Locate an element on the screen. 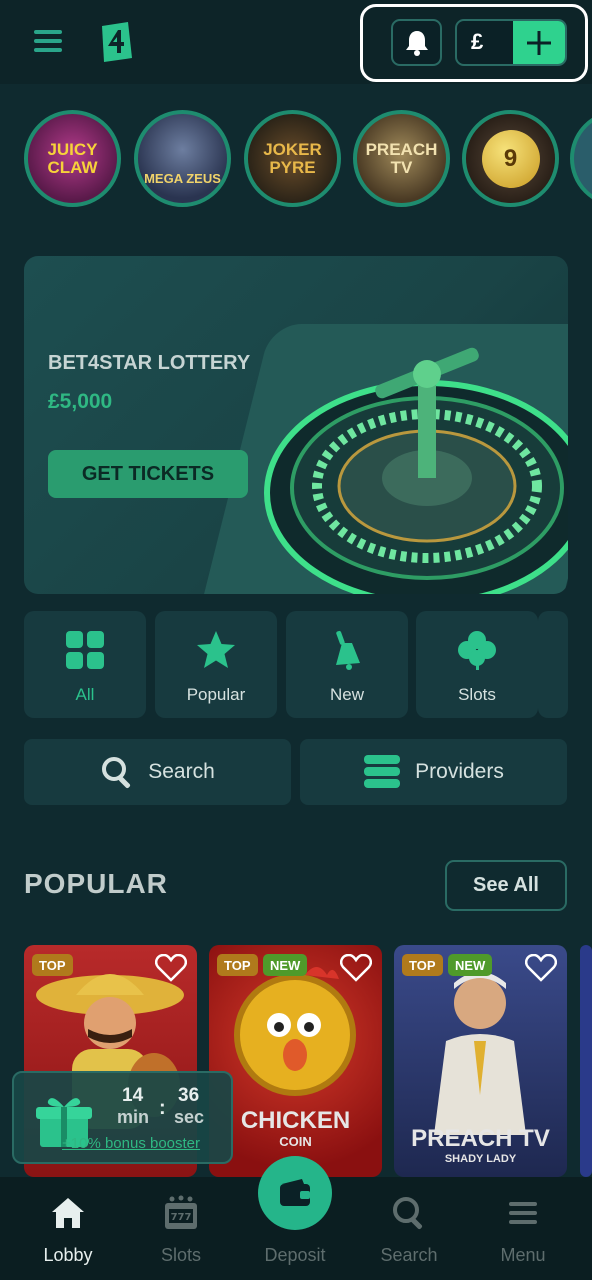 The height and width of the screenshot is (1280, 592). game-card: TOP NEW CHICKEN COIN is located at coordinates (295, 1061).